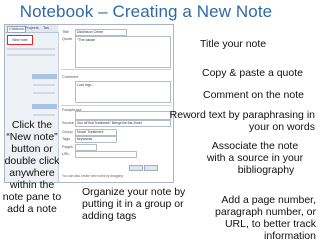 This screenshot has height=245, width=320. I want to click on save-button, so click(136, 168).